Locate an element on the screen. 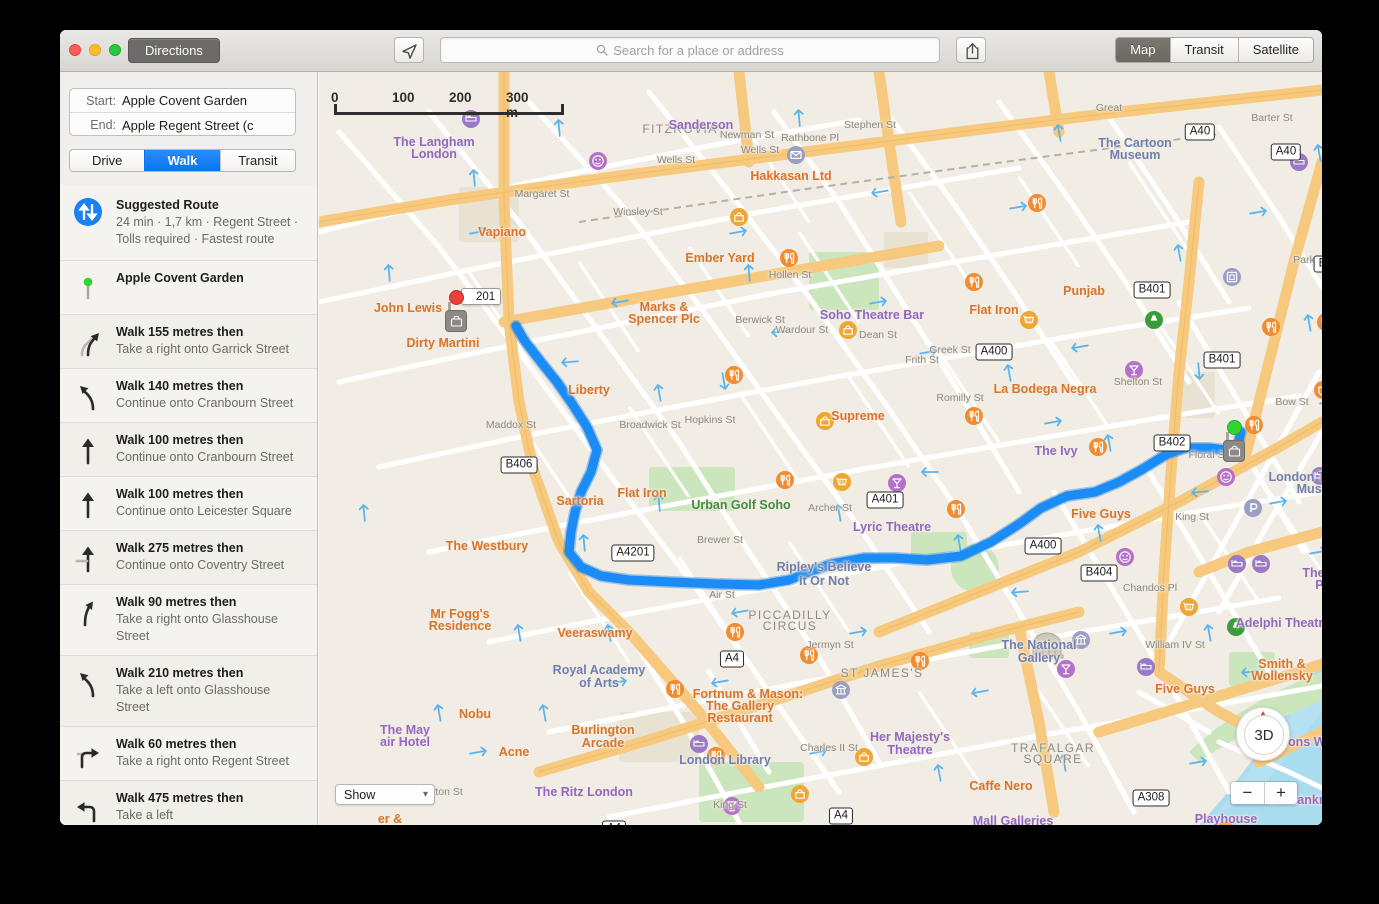 This screenshot has width=1379, height=904. directions-button: Directions is located at coordinates (174, 50).